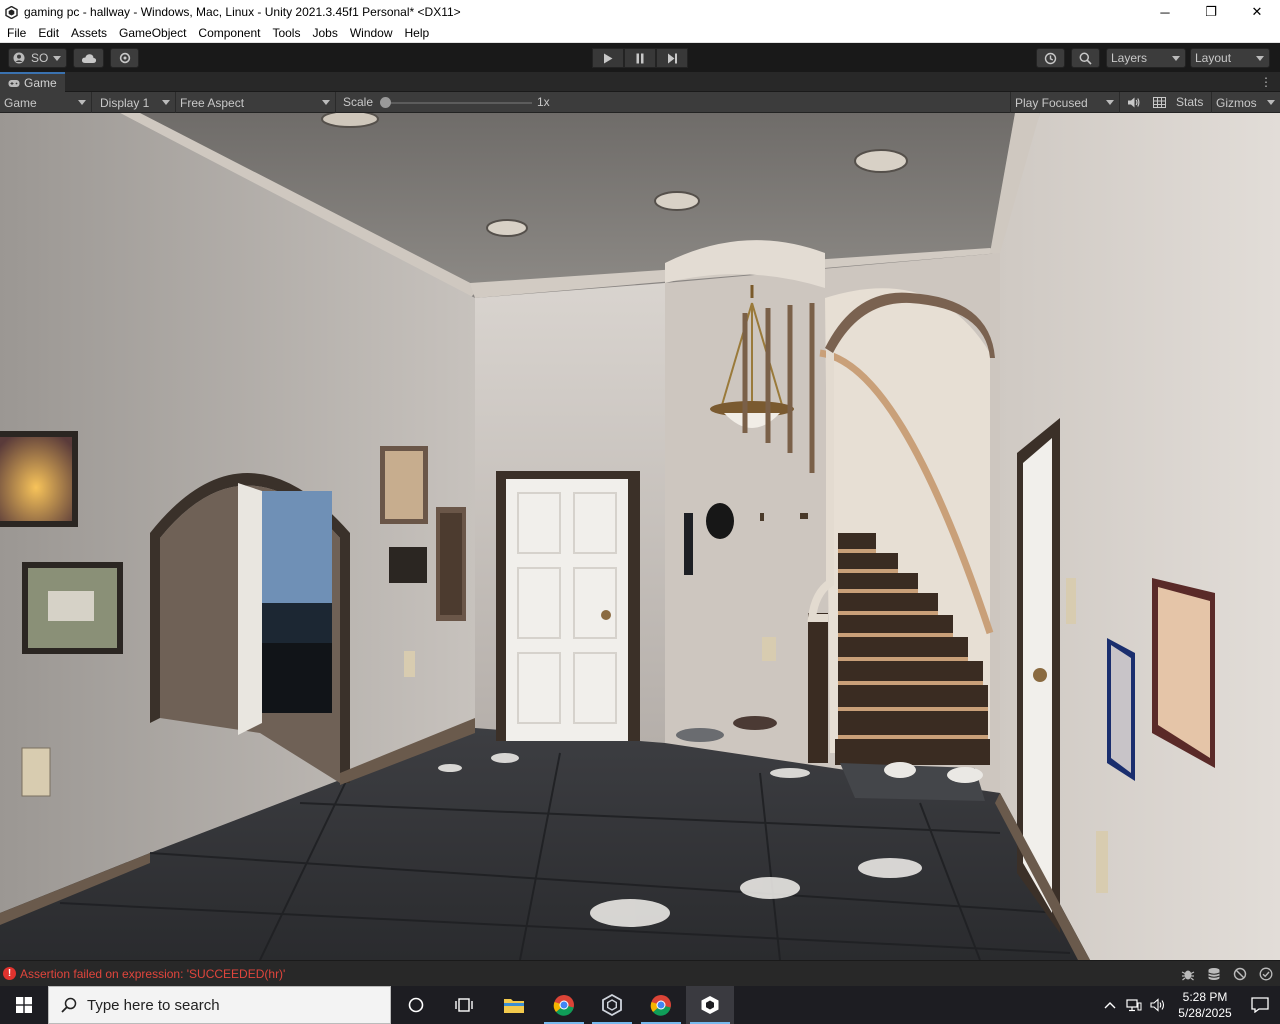 This screenshot has width=1280, height=1024. I want to click on unity-hub-icon, so click(612, 1005).